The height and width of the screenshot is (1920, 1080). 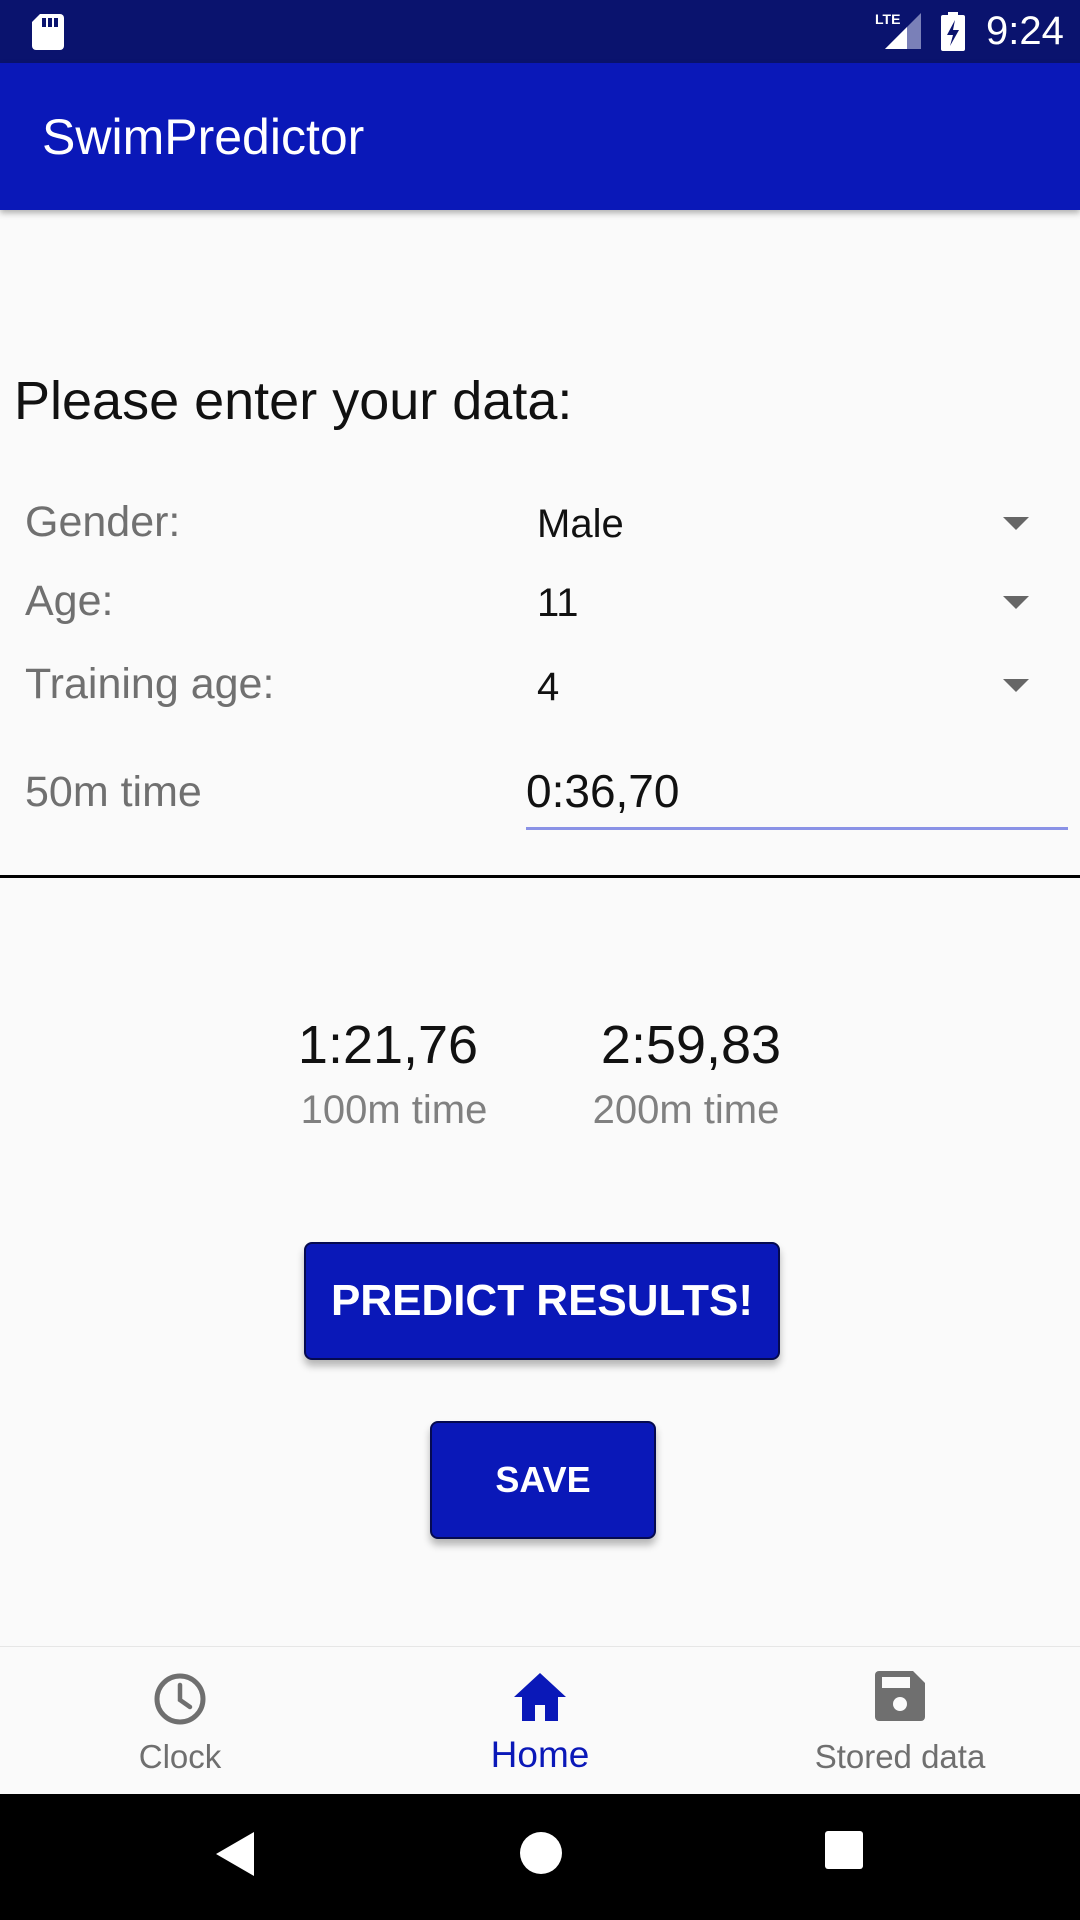 What do you see at coordinates (790, 525) in the screenshot?
I see `gender-spinner: Male` at bounding box center [790, 525].